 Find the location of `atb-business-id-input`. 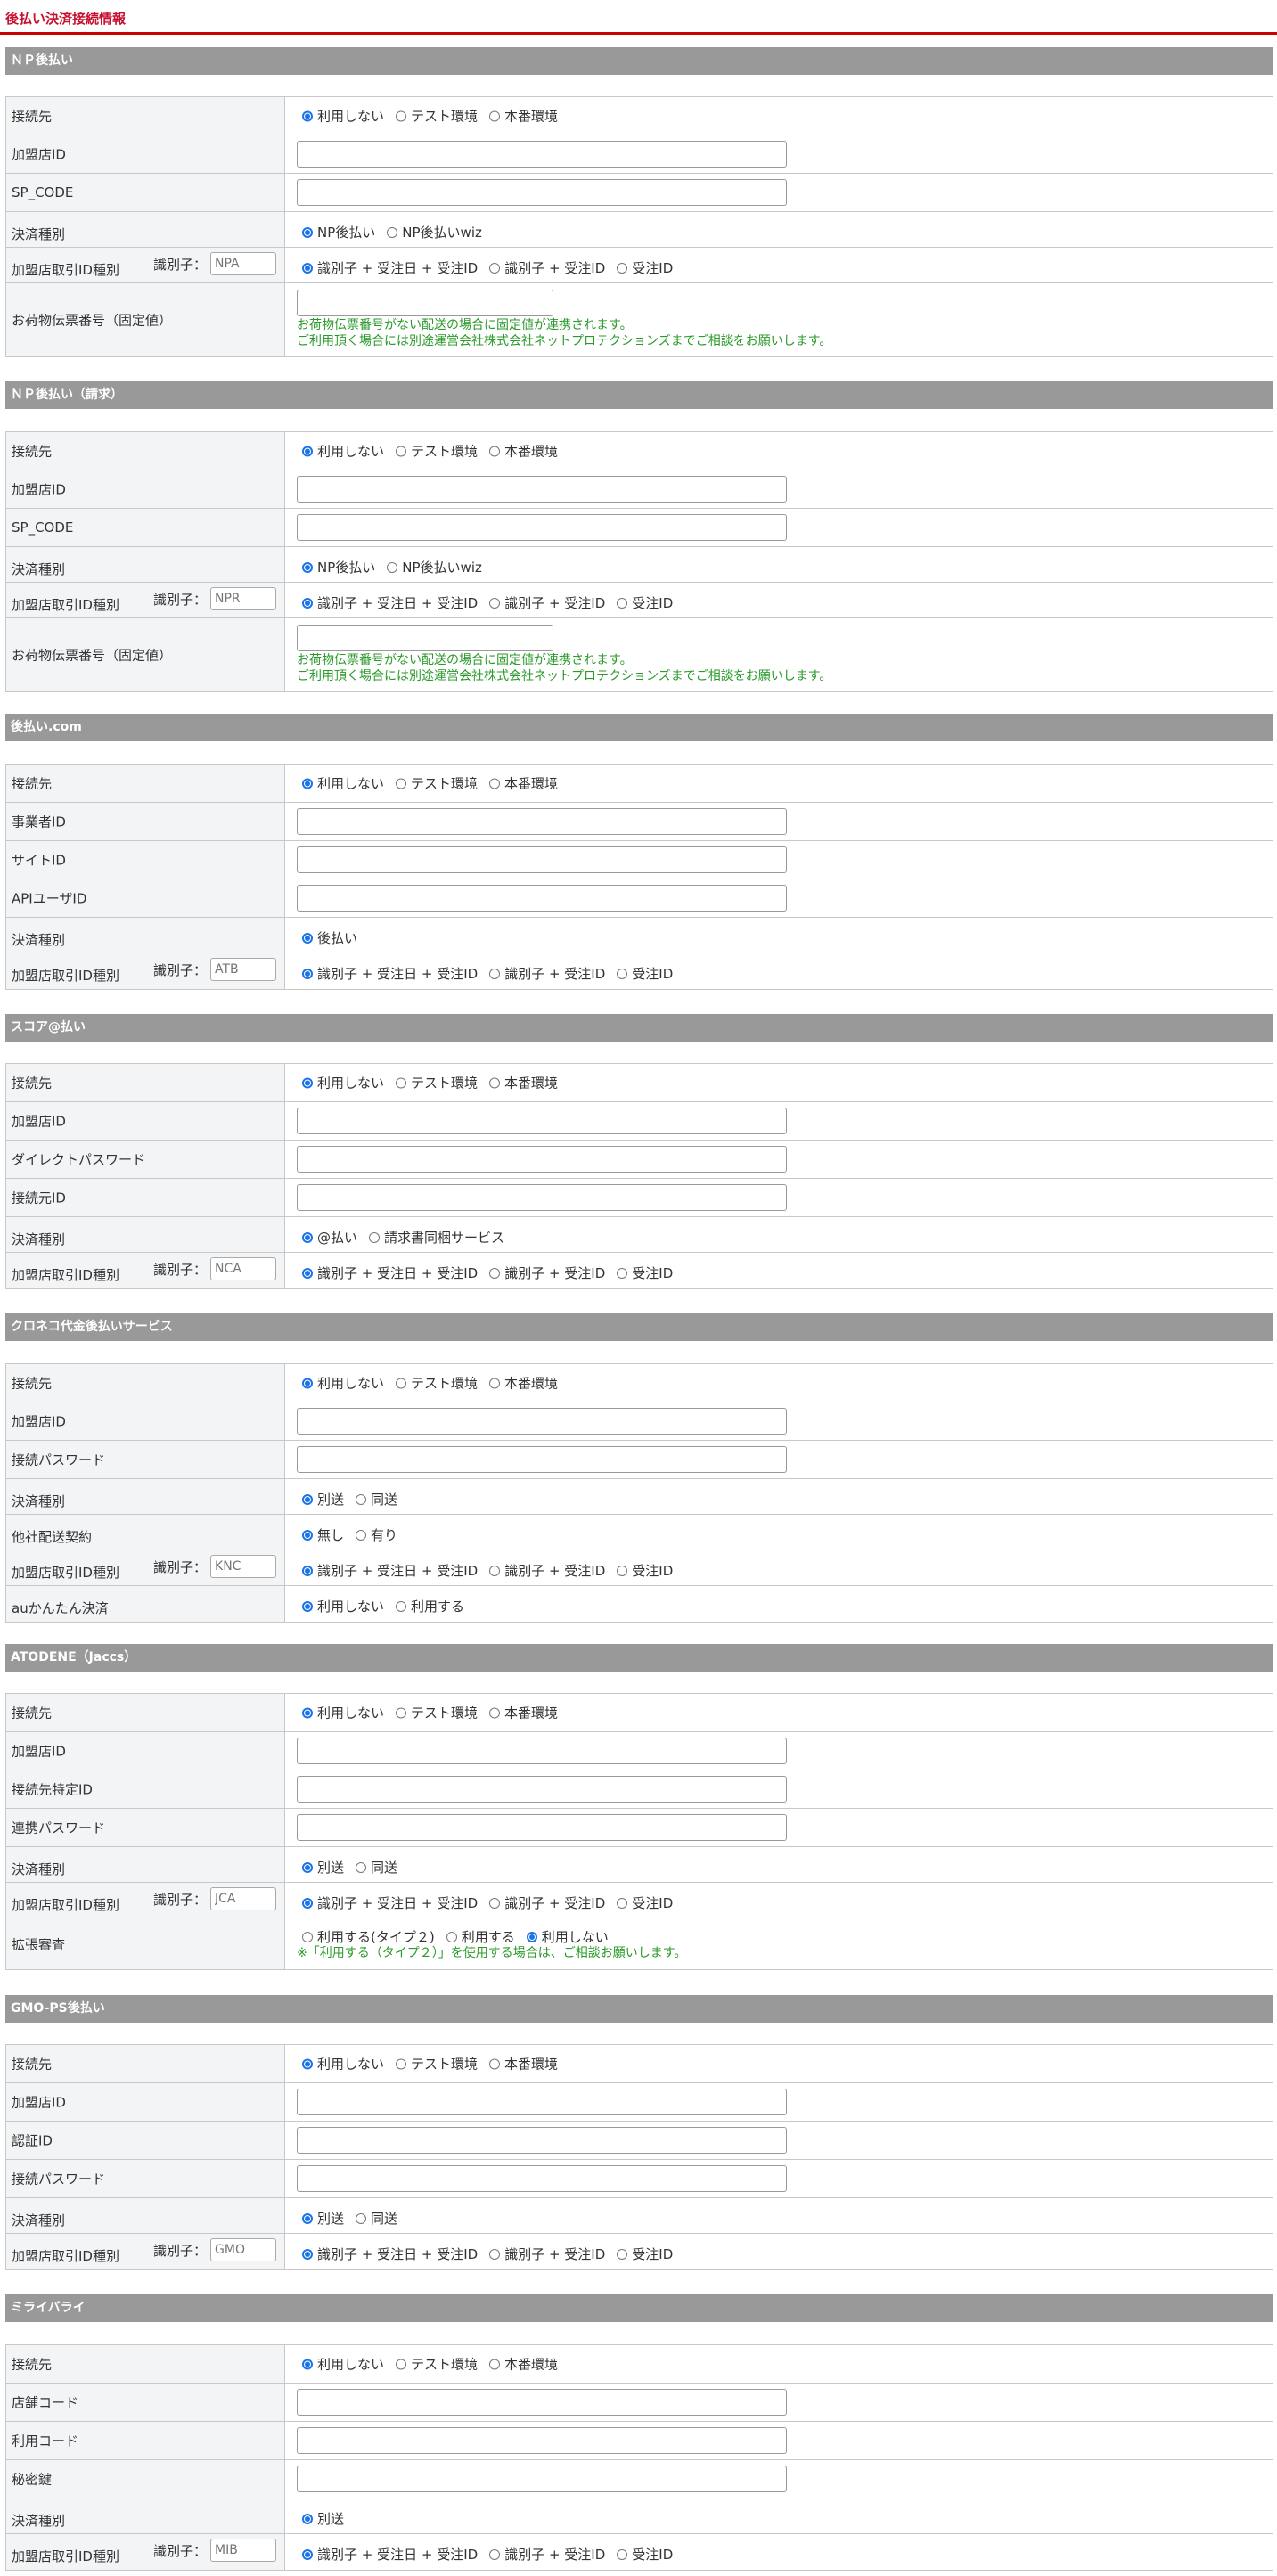

atb-business-id-input is located at coordinates (542, 821).